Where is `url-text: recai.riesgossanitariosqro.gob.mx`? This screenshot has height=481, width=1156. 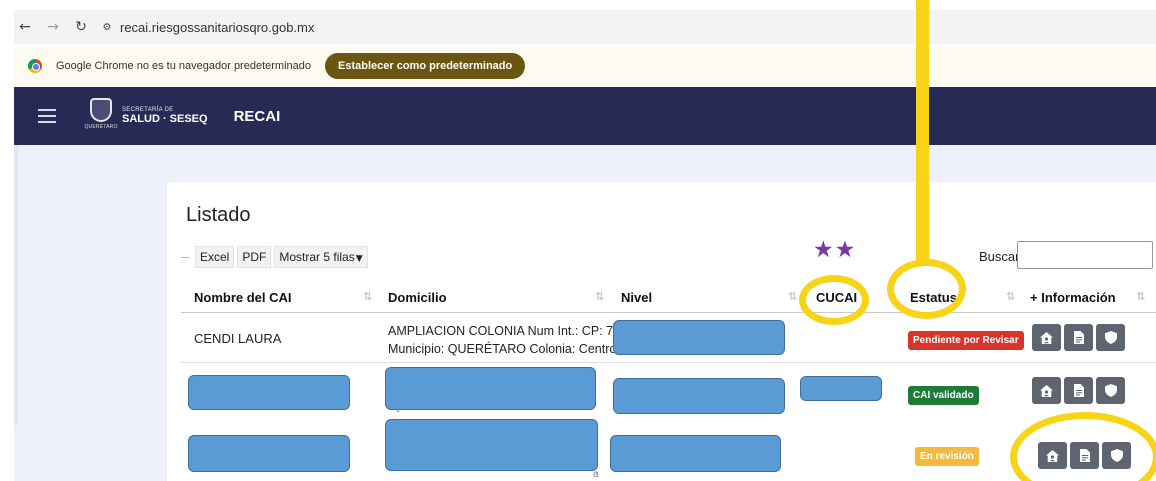 url-text: recai.riesgossanitariosqro.gob.mx is located at coordinates (217, 27).